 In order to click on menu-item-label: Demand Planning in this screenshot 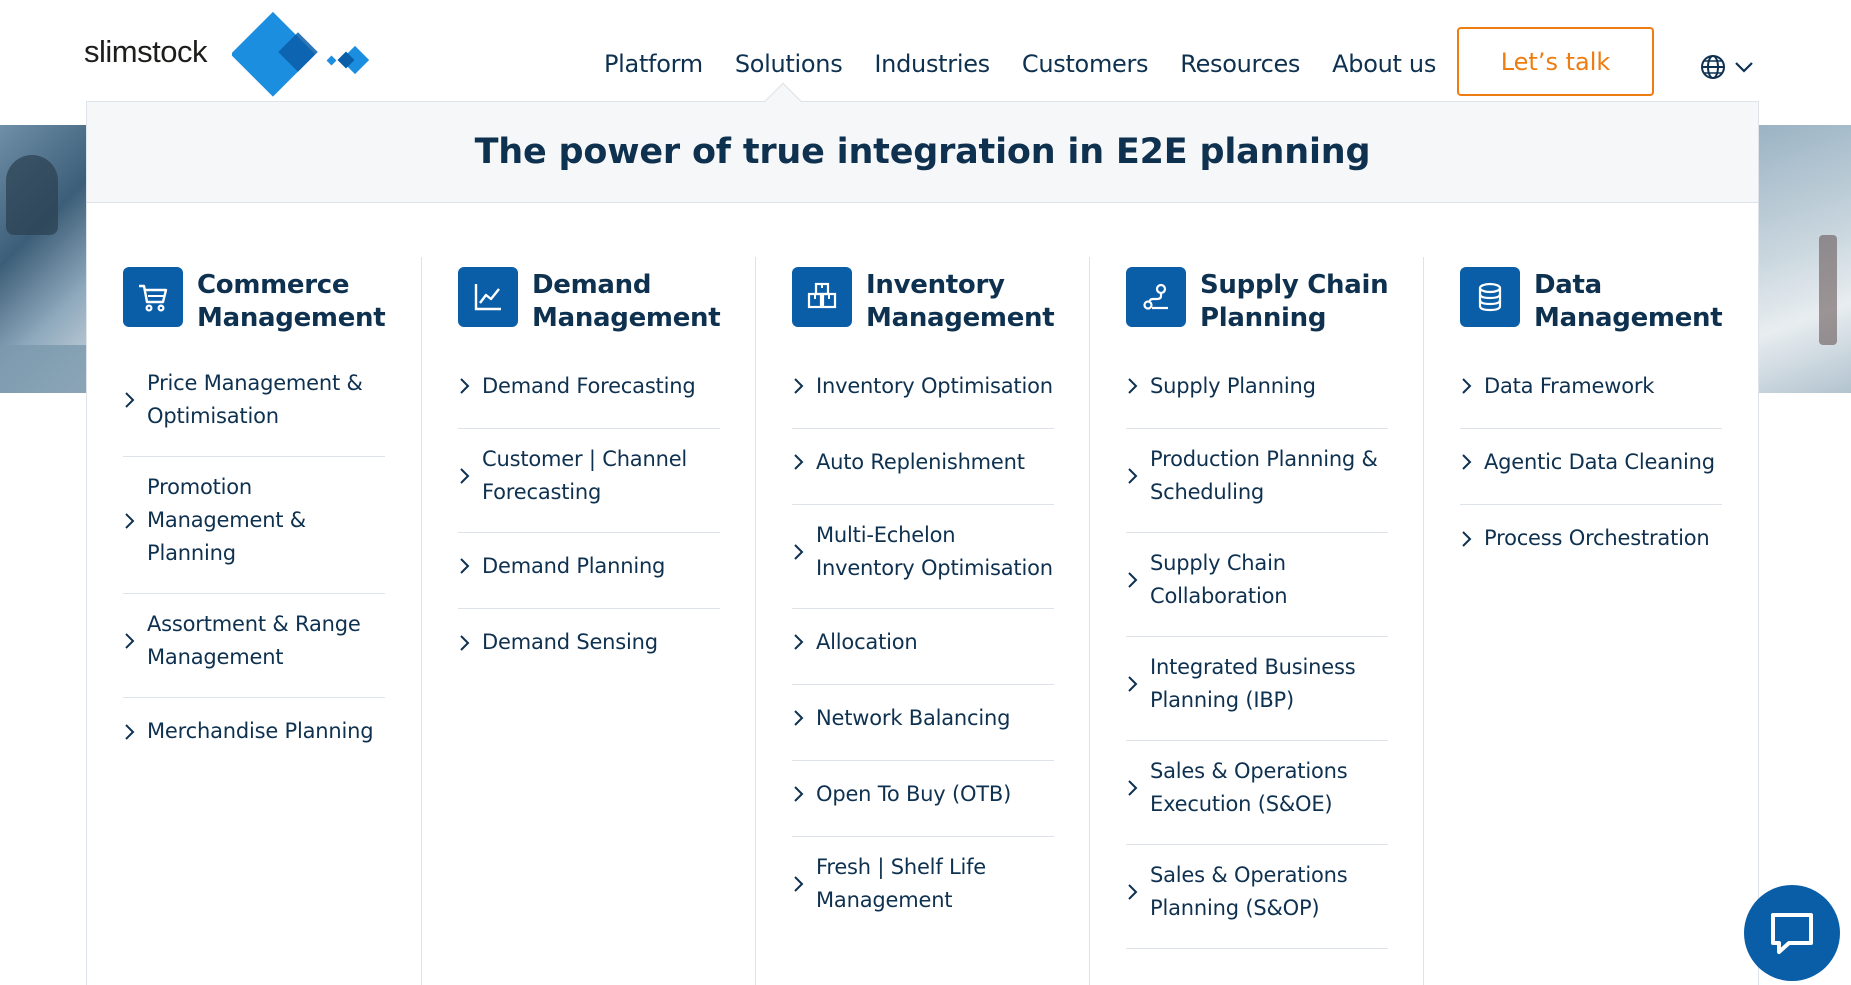, I will do `click(574, 565)`.